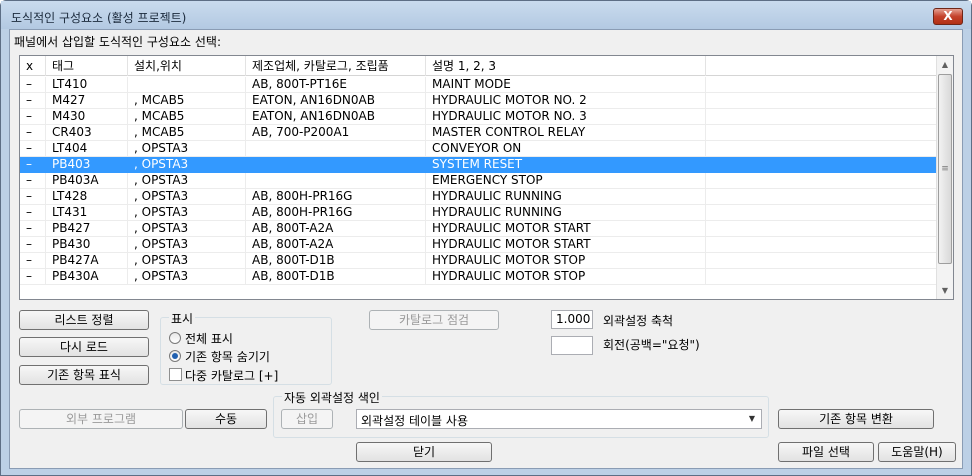  Describe the element at coordinates (307, 419) in the screenshot. I see `insert-button: 삽입` at that location.